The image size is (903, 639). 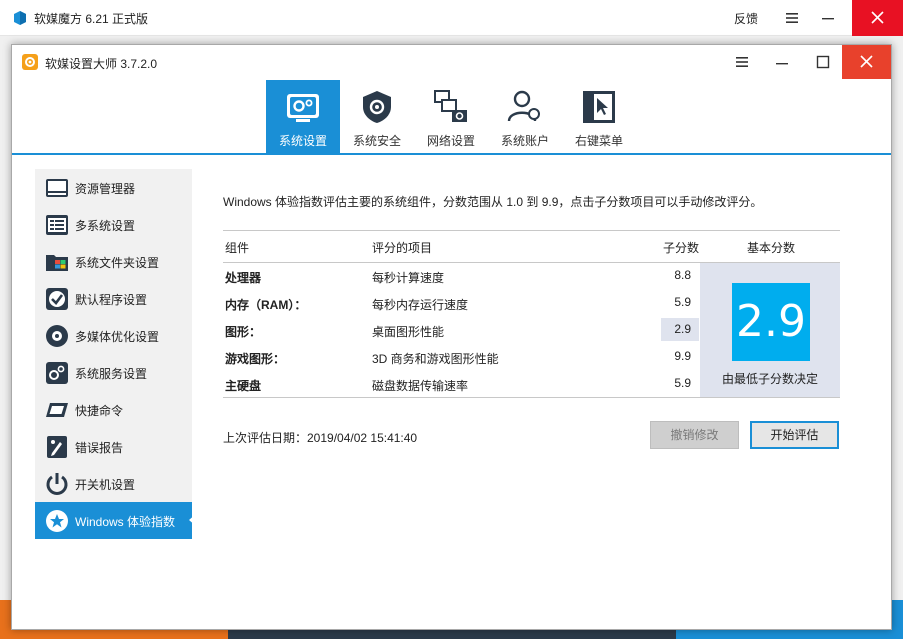 I want to click on sidebar-item-label: Windows 体验指数, so click(x=125, y=522).